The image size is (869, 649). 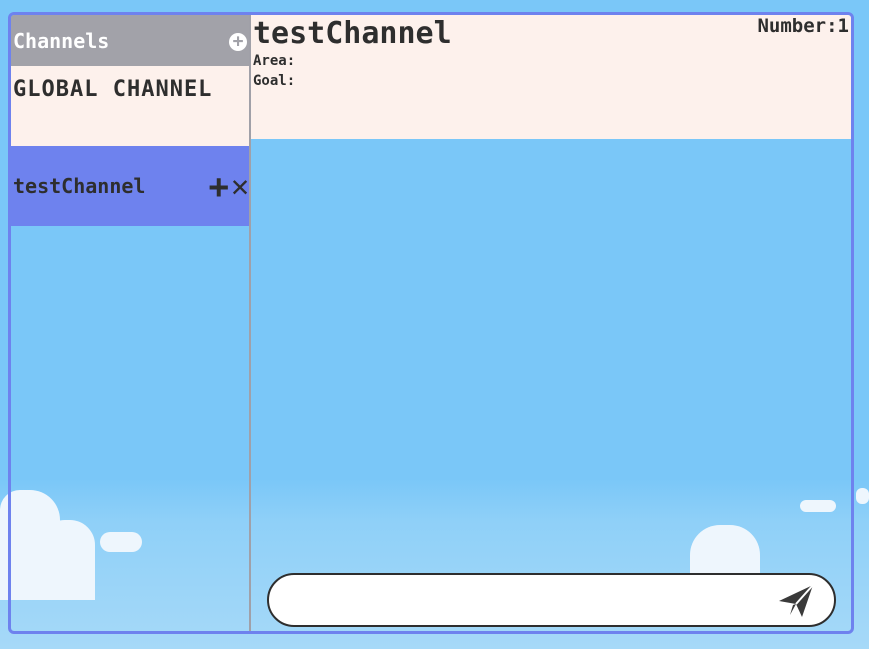 I want to click on close-icon: ✕, so click(x=240, y=187).